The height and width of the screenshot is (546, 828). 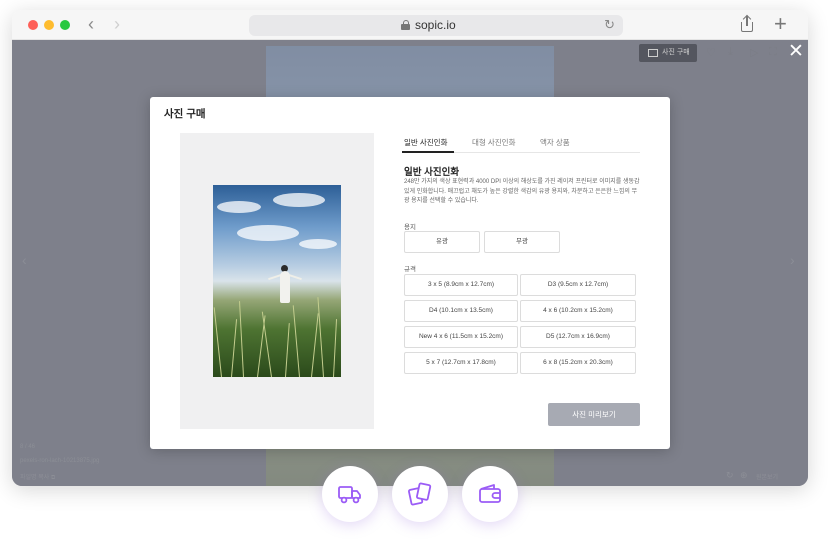 What do you see at coordinates (653, 53) in the screenshot?
I see `frame-icon` at bounding box center [653, 53].